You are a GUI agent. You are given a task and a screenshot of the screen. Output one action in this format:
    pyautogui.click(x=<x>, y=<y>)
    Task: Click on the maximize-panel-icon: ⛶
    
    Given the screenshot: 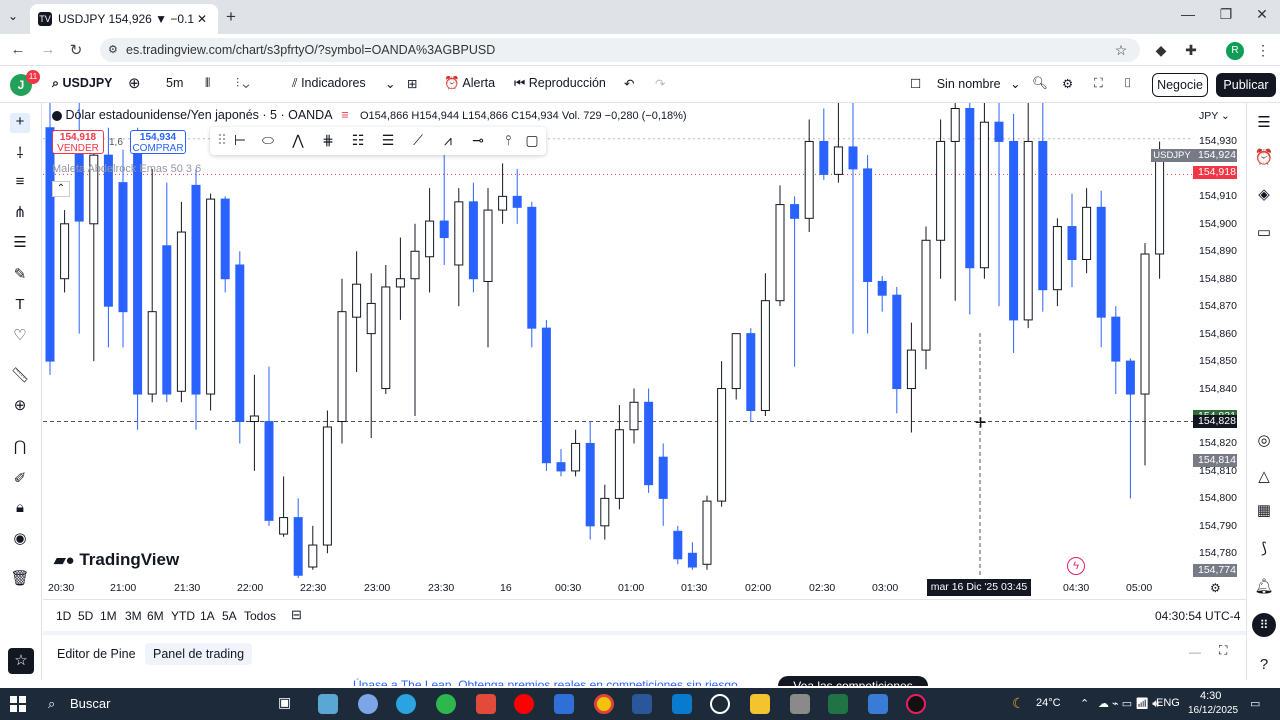 What is the action you would take?
    pyautogui.click(x=1223, y=650)
    